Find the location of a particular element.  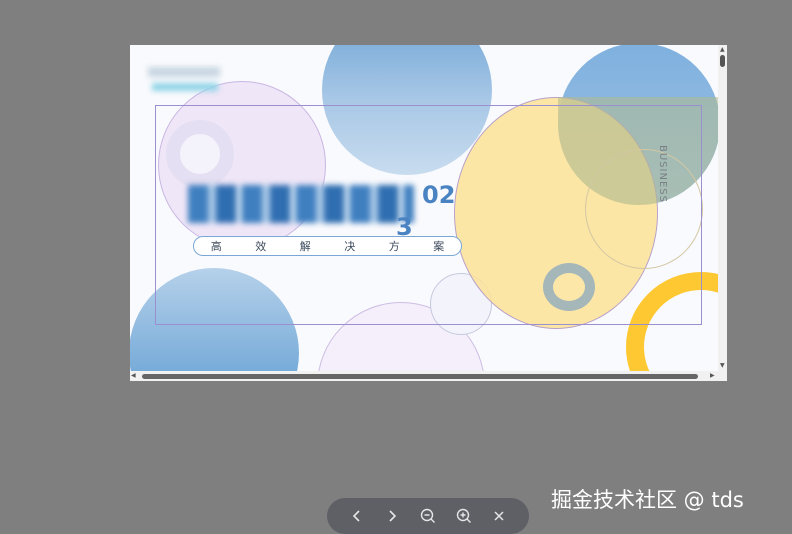

scroll-up-icon: ▲ is located at coordinates (722, 50).